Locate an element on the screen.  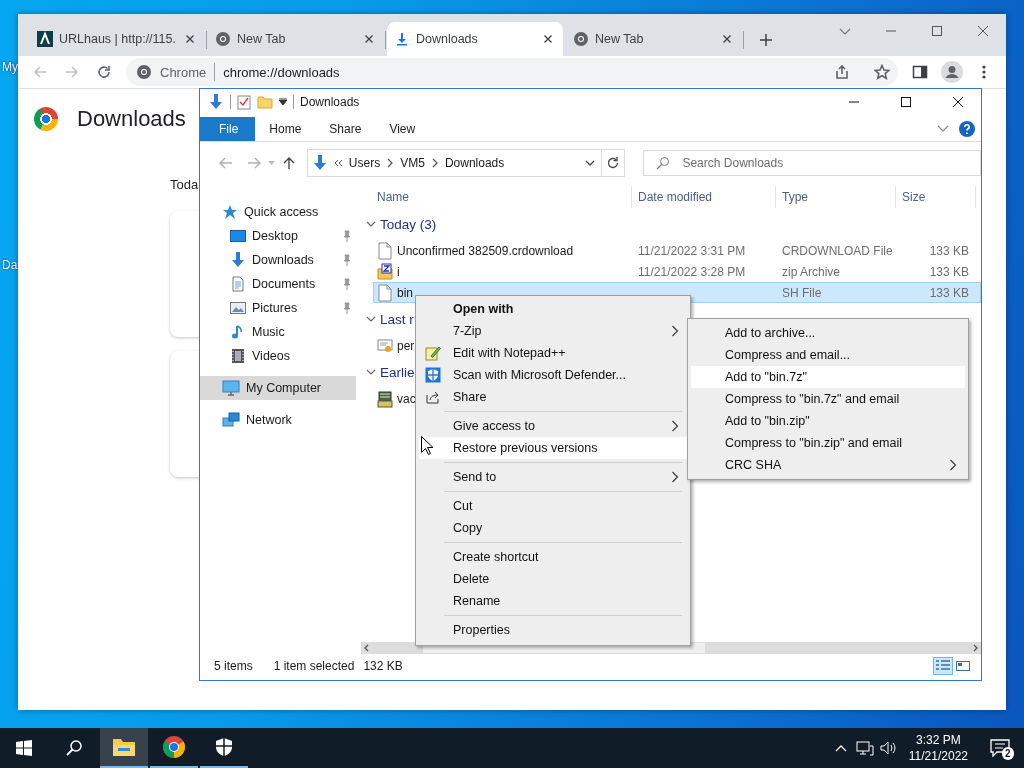
menu-item: Compress to "bin.zip" and email is located at coordinates (828, 443).